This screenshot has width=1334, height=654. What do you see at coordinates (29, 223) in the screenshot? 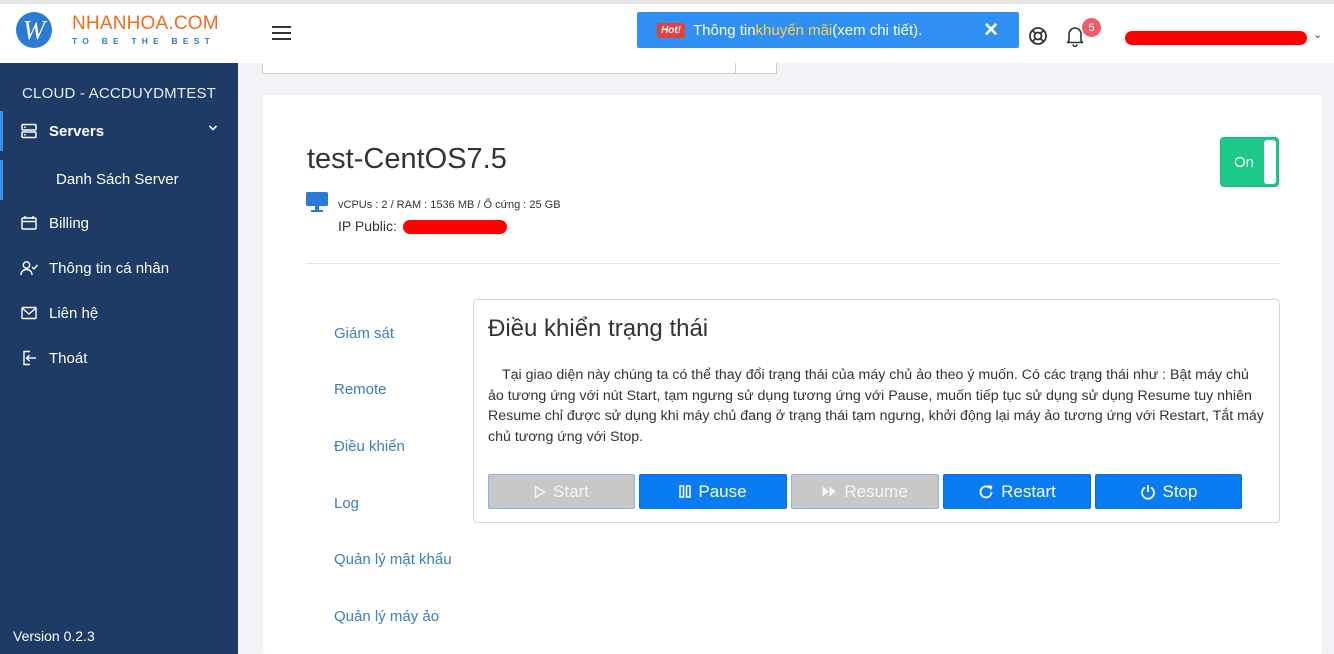
I see `billing-icon` at bounding box center [29, 223].